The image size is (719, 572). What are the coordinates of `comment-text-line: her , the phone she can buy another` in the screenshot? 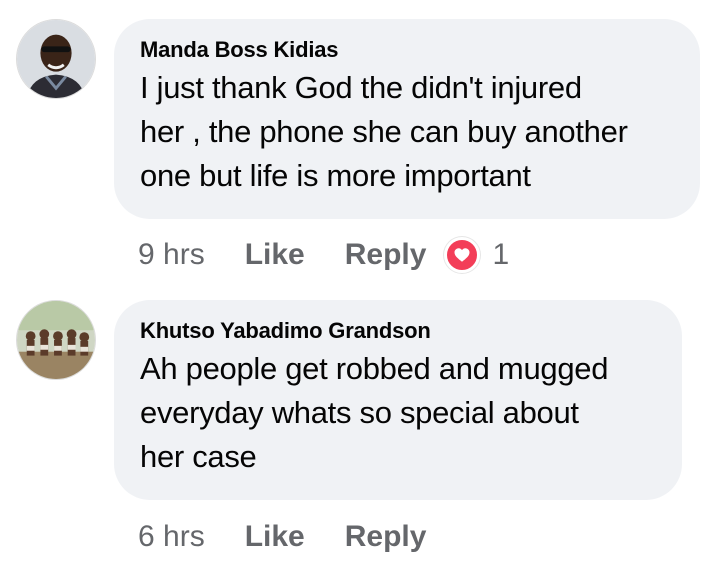 It's located at (384, 131).